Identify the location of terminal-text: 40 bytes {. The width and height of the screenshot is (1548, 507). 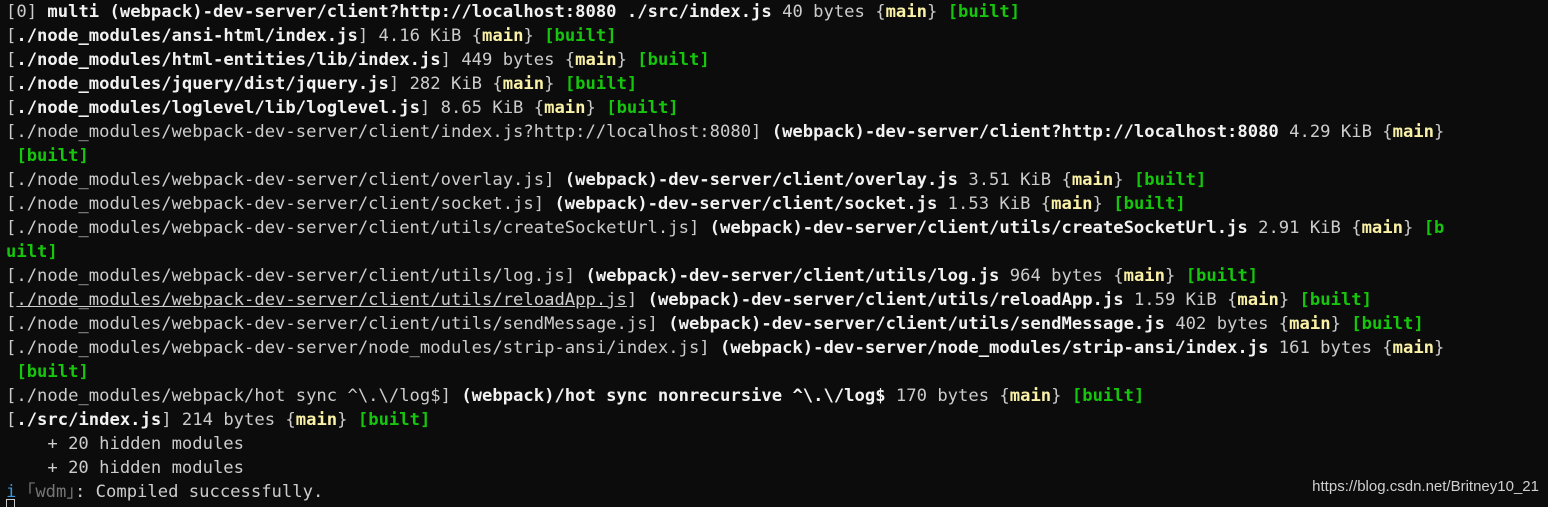
(828, 12).